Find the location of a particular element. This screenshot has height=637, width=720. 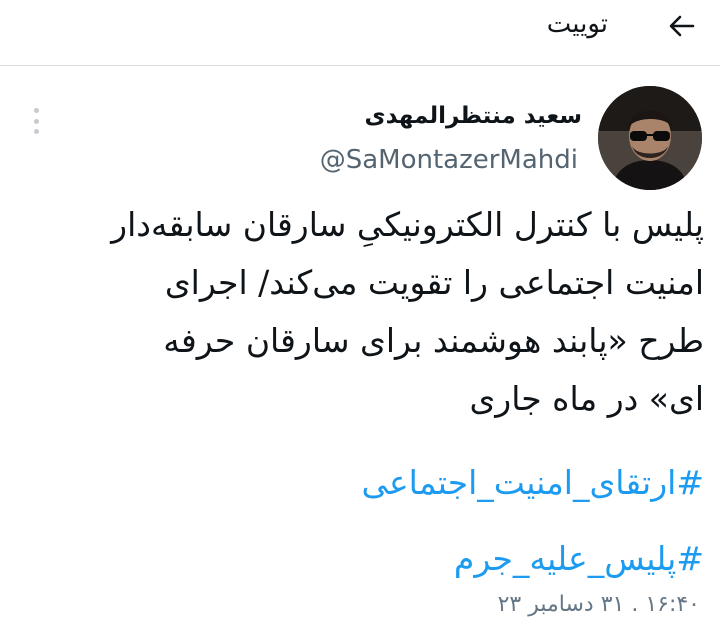

avatar is located at coordinates (650, 138).